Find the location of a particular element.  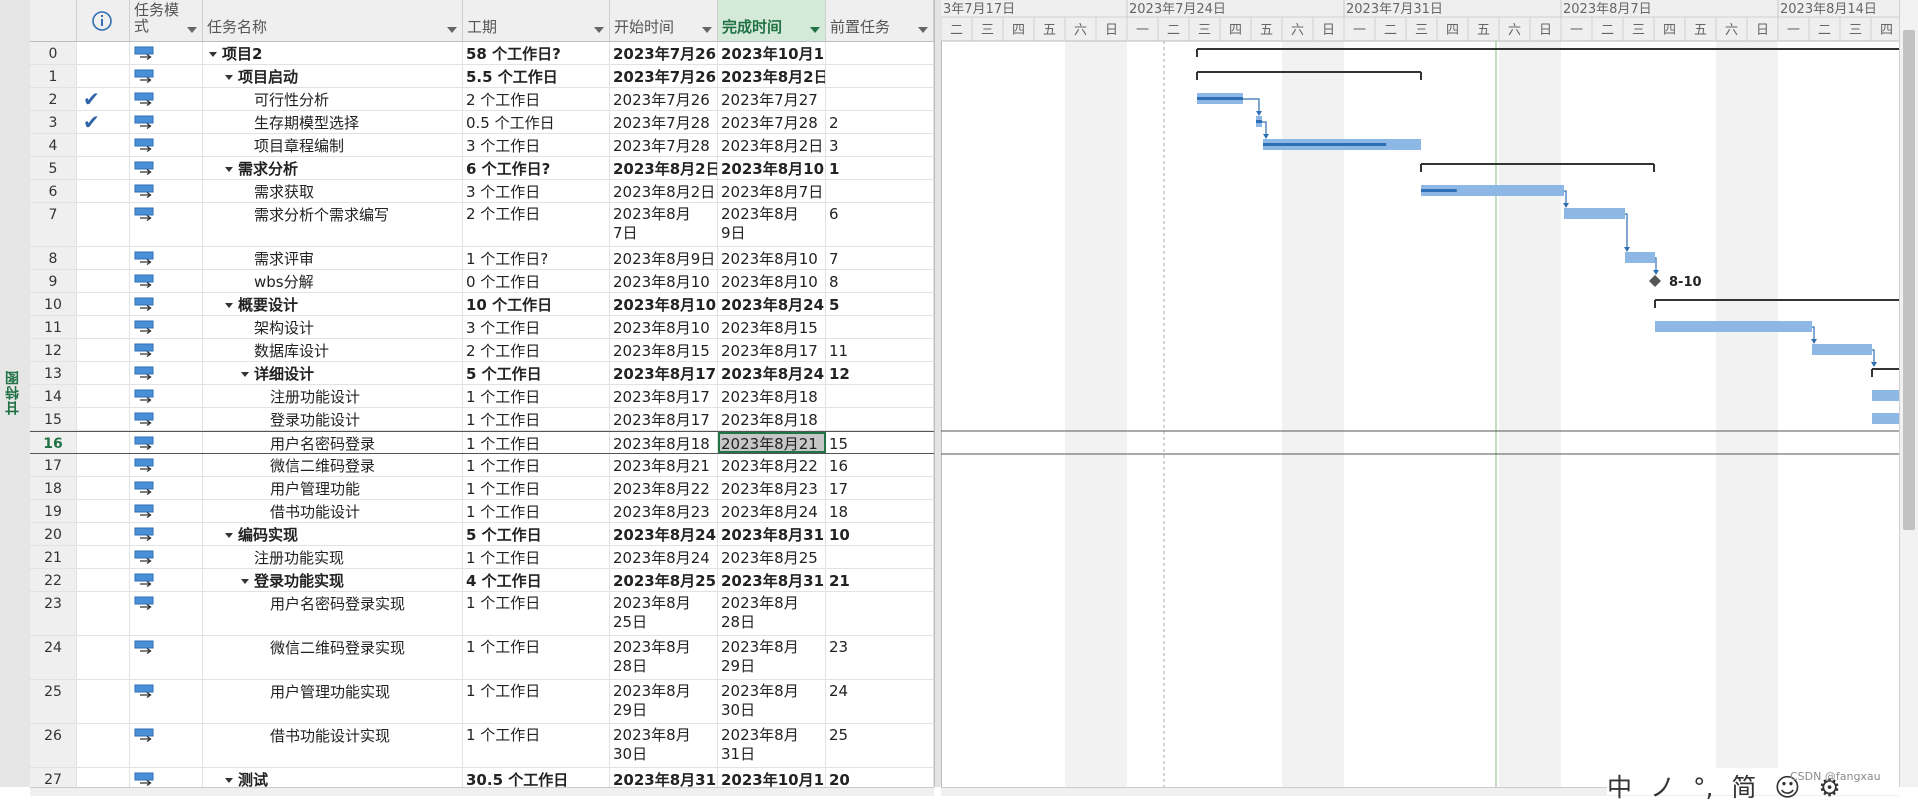

finish-cell: 2023年8月2日 is located at coordinates (772, 145).